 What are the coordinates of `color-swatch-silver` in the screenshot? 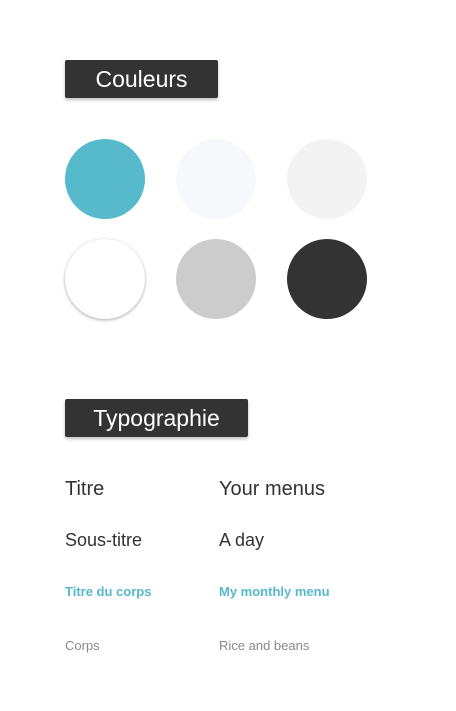 It's located at (216, 279).